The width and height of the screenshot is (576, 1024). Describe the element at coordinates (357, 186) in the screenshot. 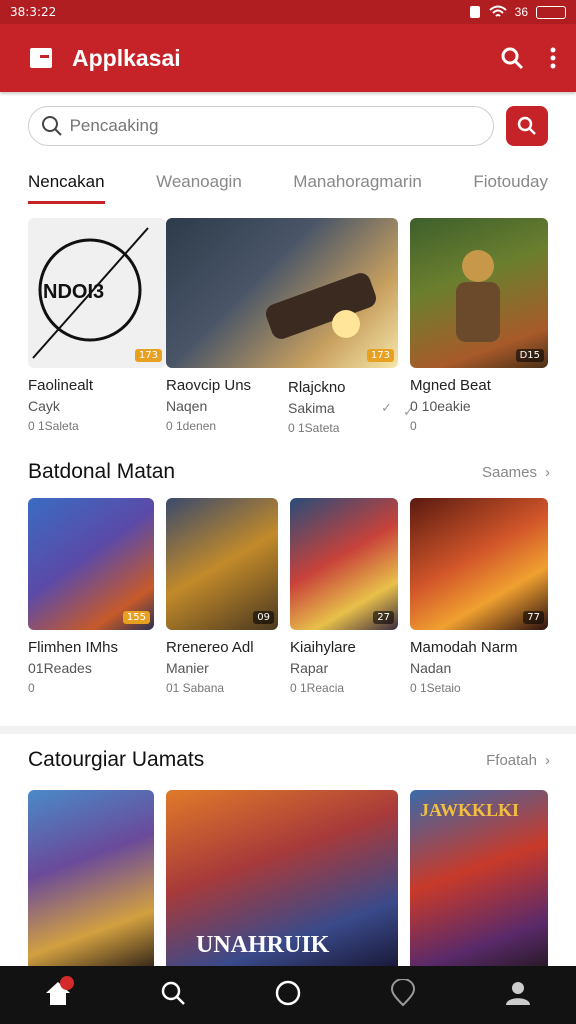

I see `tab-manahoragmarin: Manahoragmarin` at that location.